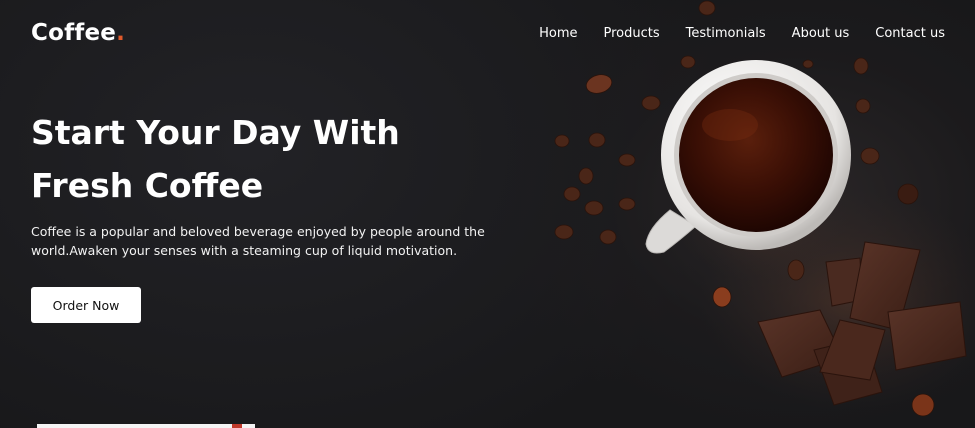  Describe the element at coordinates (261, 159) in the screenshot. I see `hero-headline: Start Your Day With Fresh Coffee` at that location.